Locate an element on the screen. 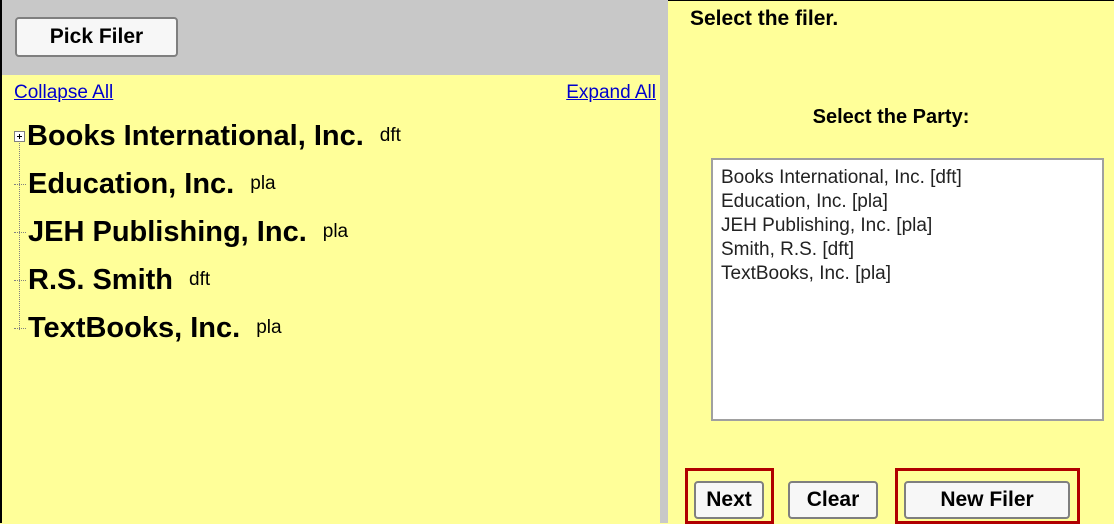  tree-node: R.S. Smith dft is located at coordinates (112, 280).